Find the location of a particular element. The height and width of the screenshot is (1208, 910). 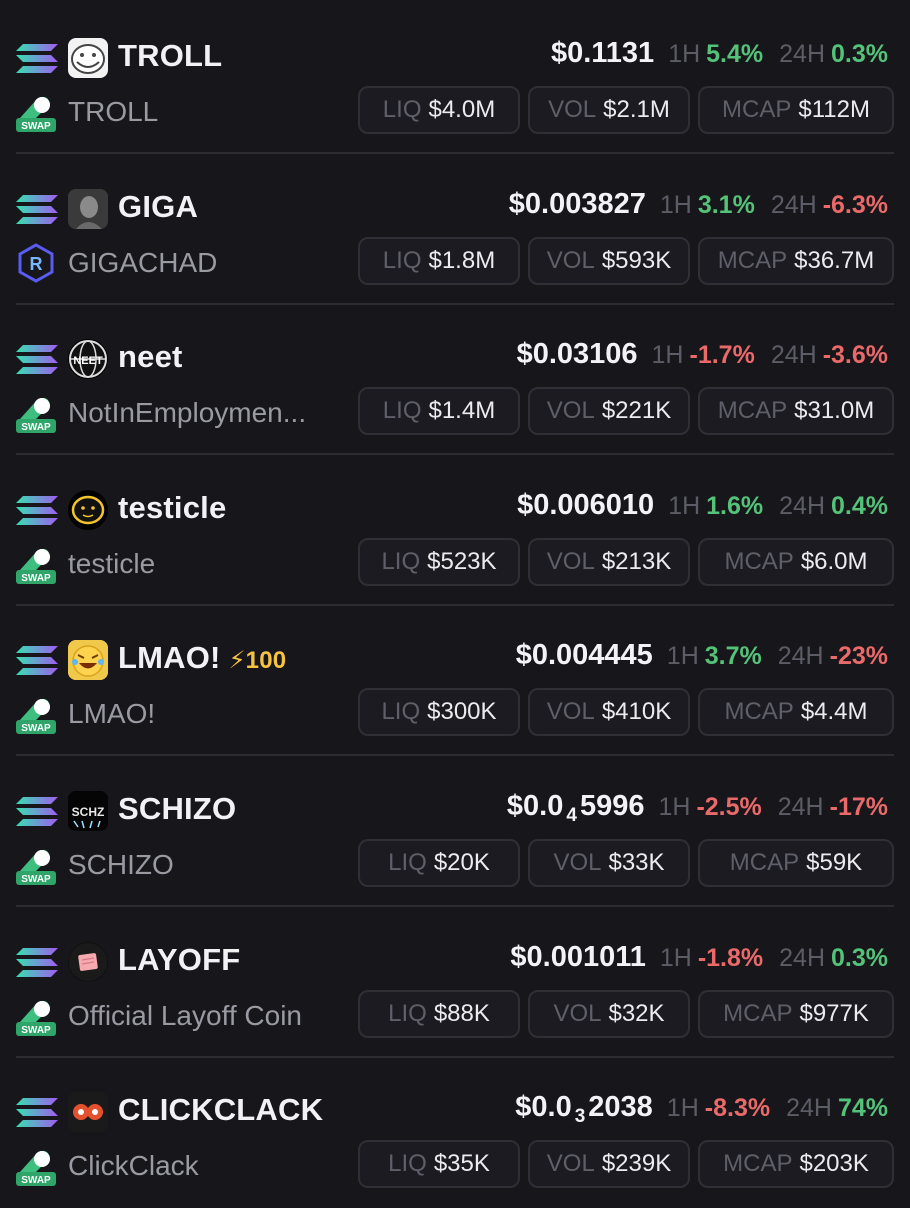

laughing-emoji-icon is located at coordinates (88, 660).